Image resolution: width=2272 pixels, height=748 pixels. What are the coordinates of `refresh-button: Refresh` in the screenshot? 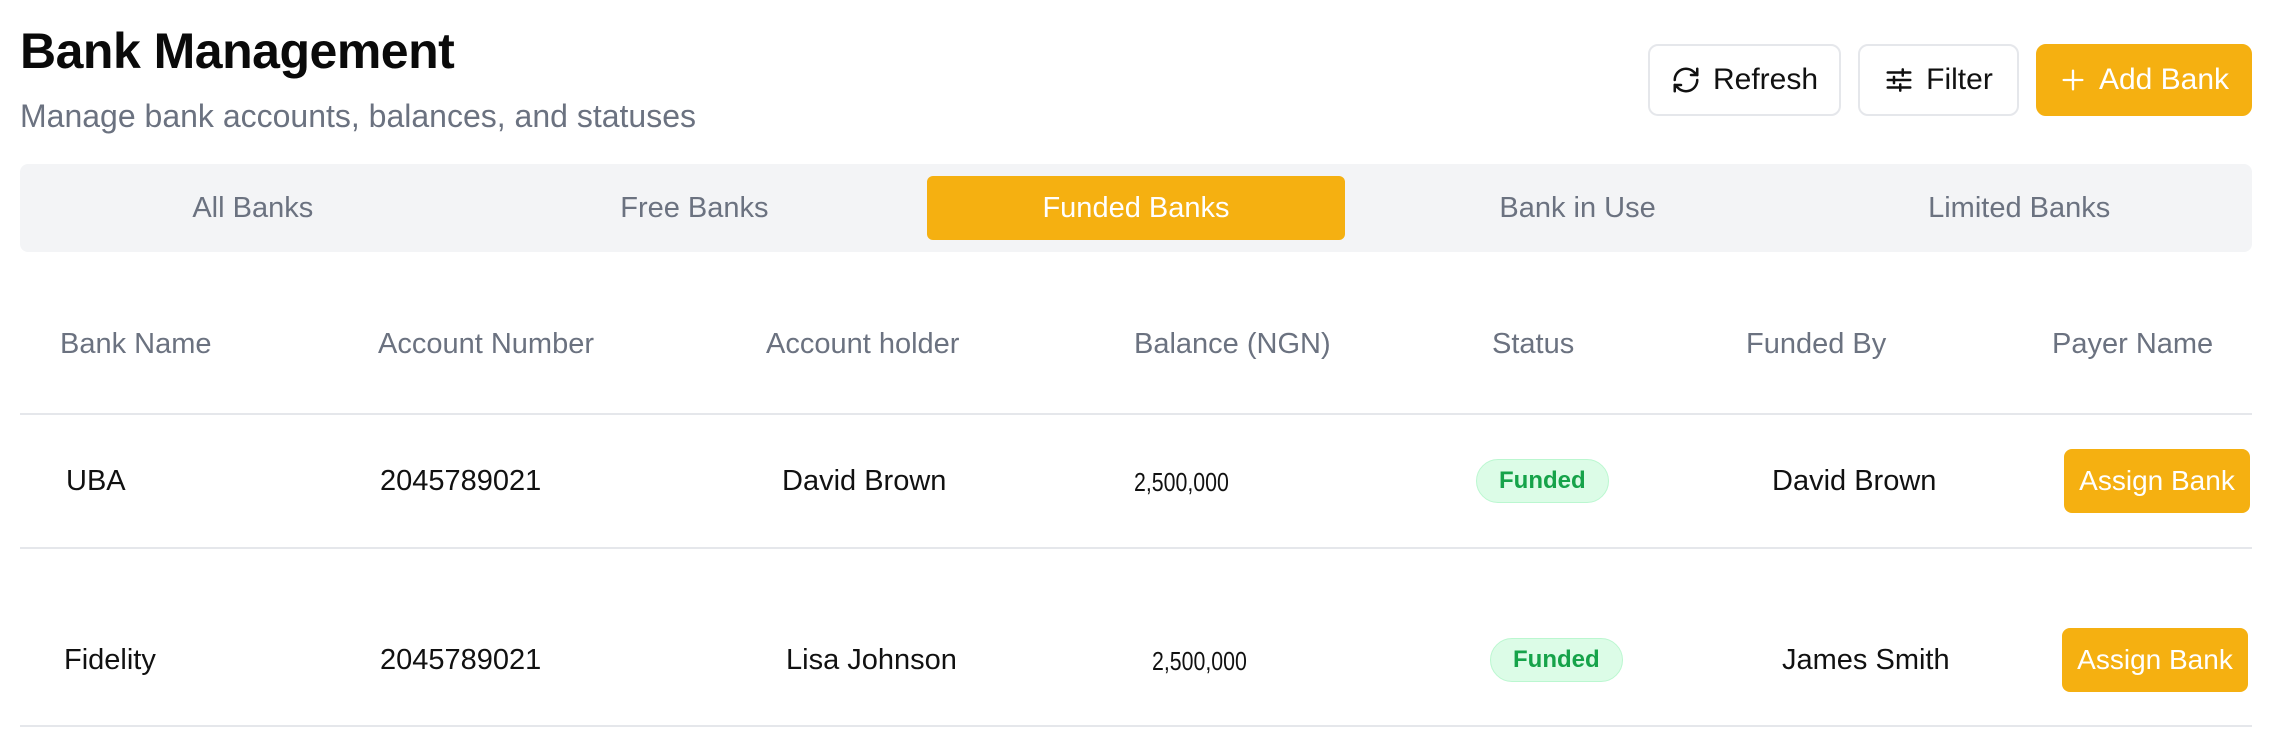 It's located at (1744, 80).